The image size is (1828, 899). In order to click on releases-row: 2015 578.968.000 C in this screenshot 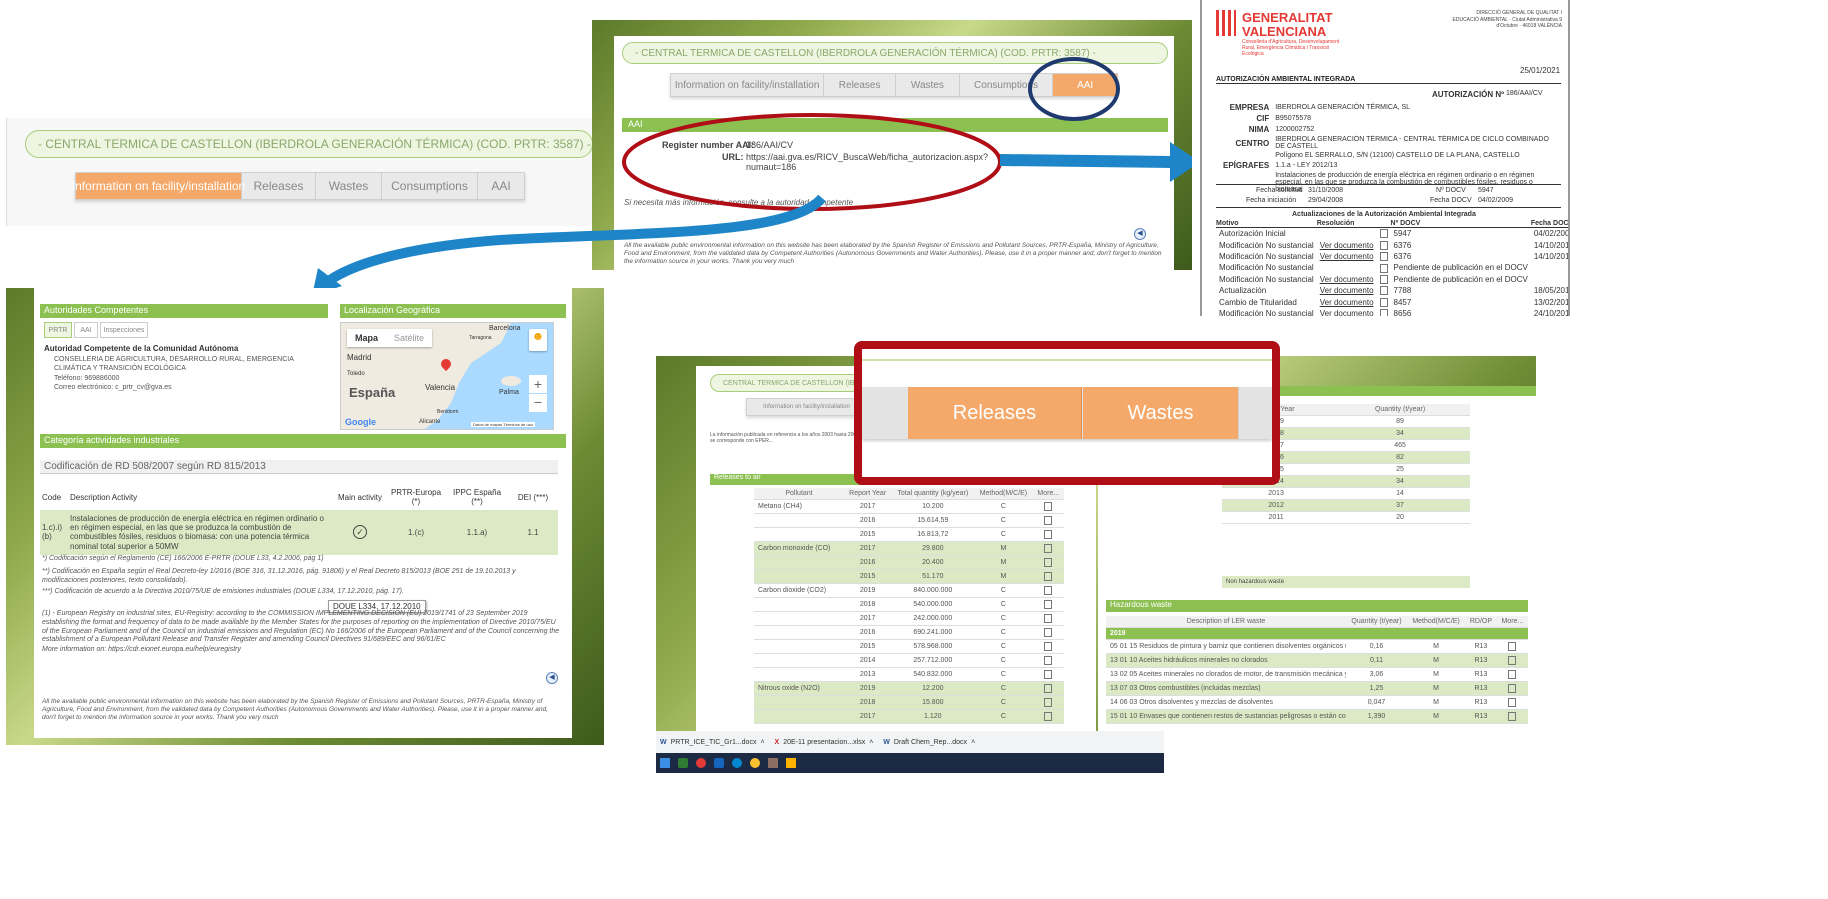, I will do `click(909, 646)`.